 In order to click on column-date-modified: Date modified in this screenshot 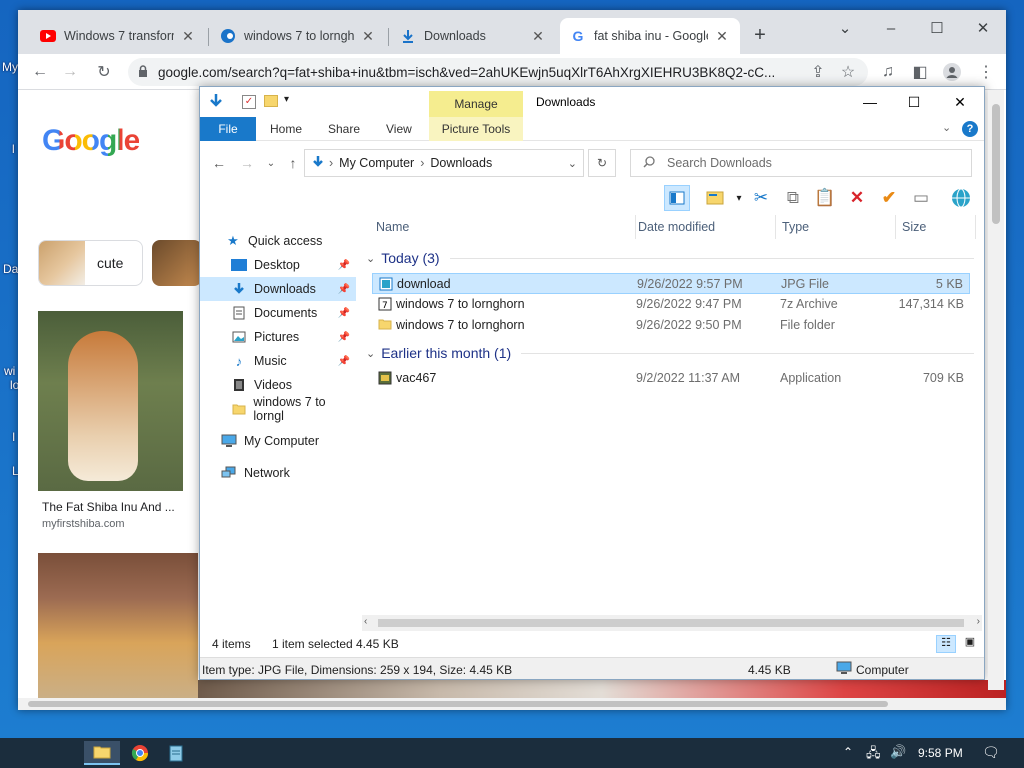, I will do `click(704, 227)`.